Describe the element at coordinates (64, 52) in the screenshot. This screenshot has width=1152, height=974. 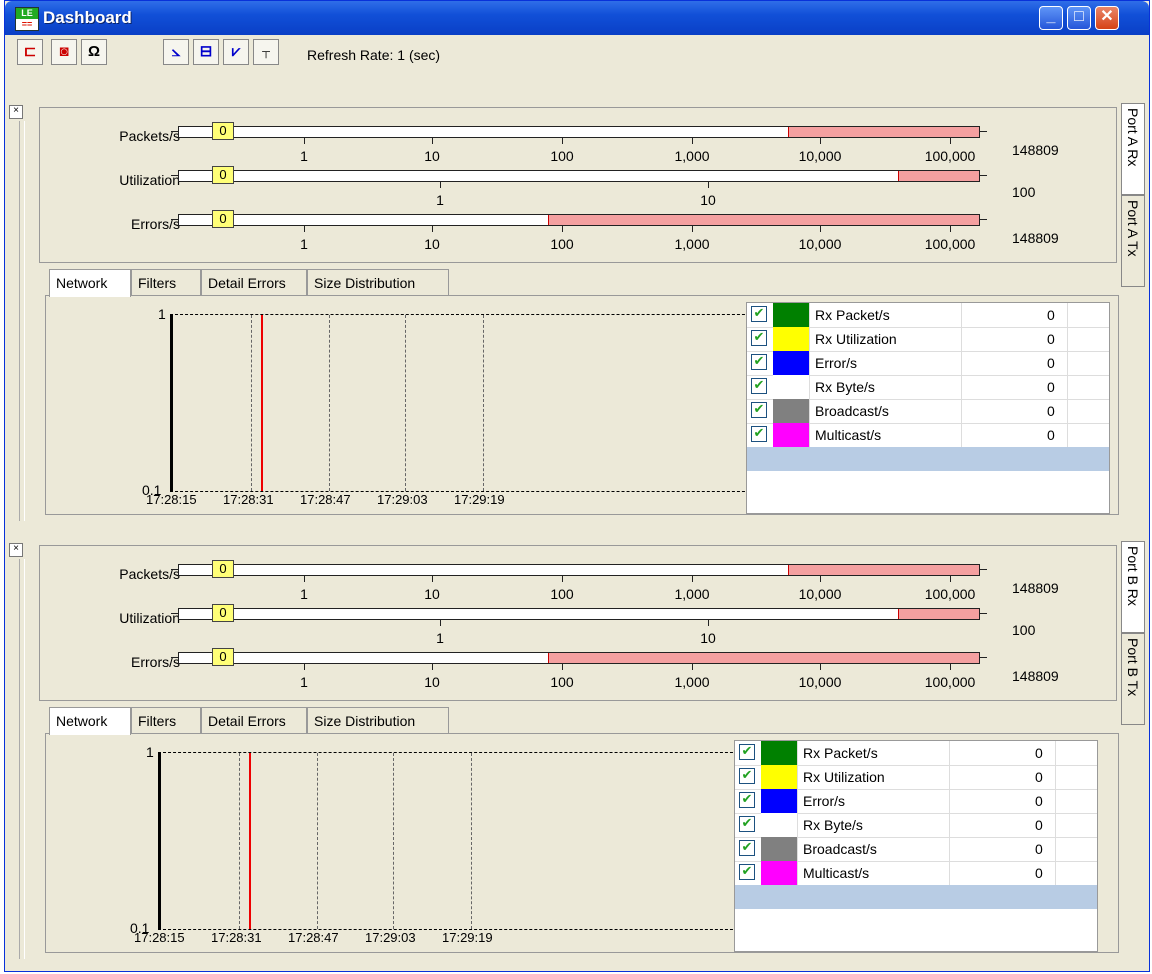
I see `record-icon: ◙` at that location.